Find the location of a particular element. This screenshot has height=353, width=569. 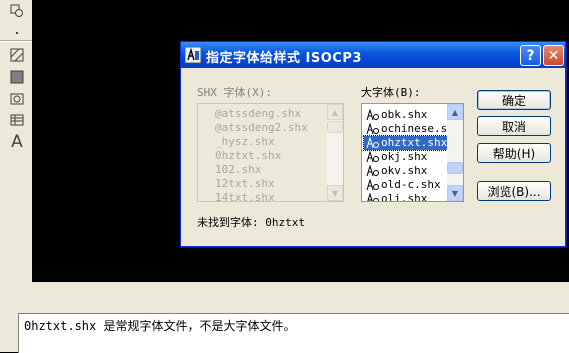

list-item: oli.shx is located at coordinates (396, 197).